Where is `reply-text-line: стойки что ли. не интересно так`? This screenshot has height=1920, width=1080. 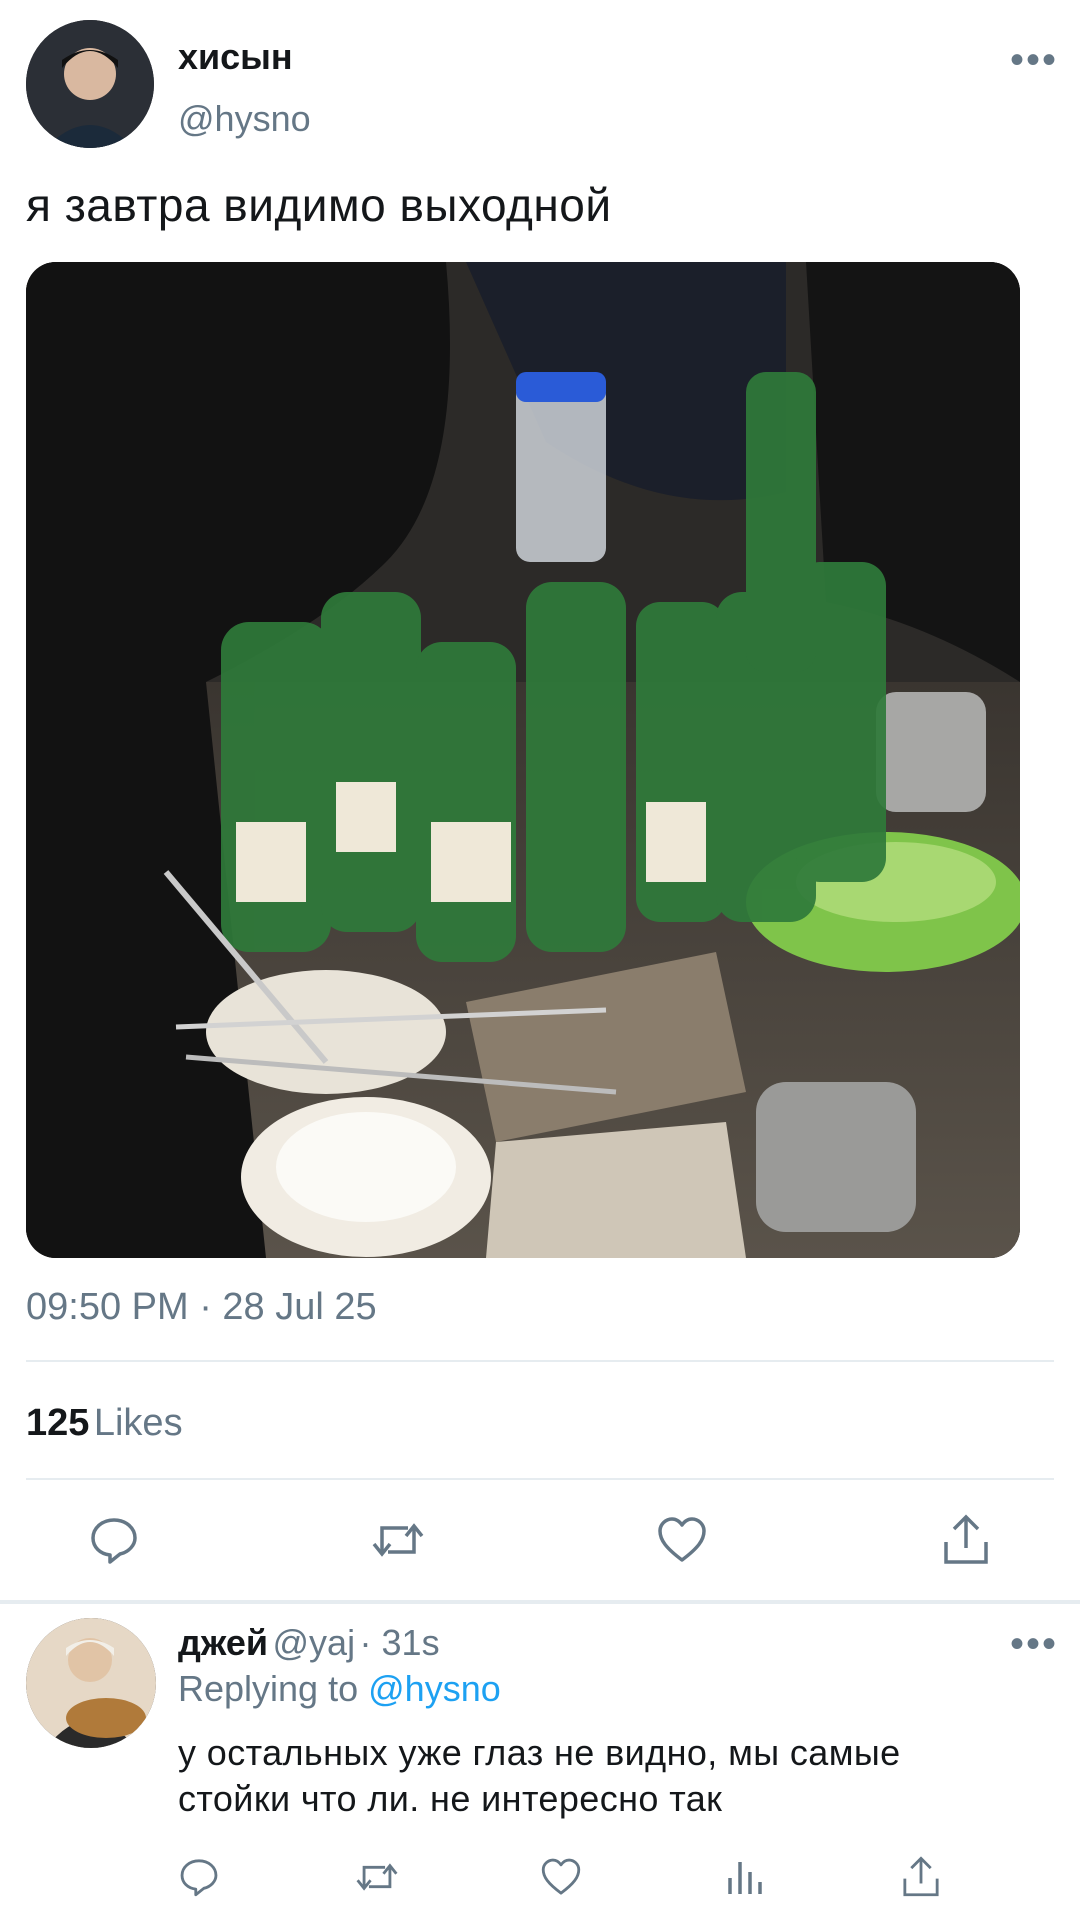
reply-text-line: стойки что ли. не интересно так is located at coordinates (450, 1798).